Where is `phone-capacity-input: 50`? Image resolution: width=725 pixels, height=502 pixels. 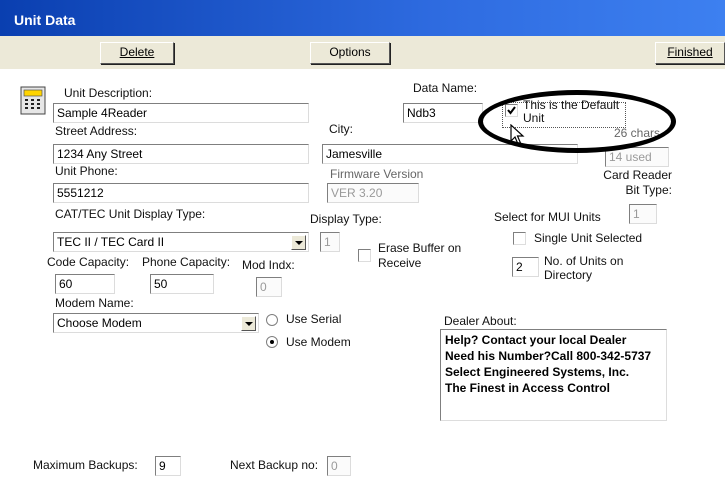
phone-capacity-input: 50 is located at coordinates (182, 284).